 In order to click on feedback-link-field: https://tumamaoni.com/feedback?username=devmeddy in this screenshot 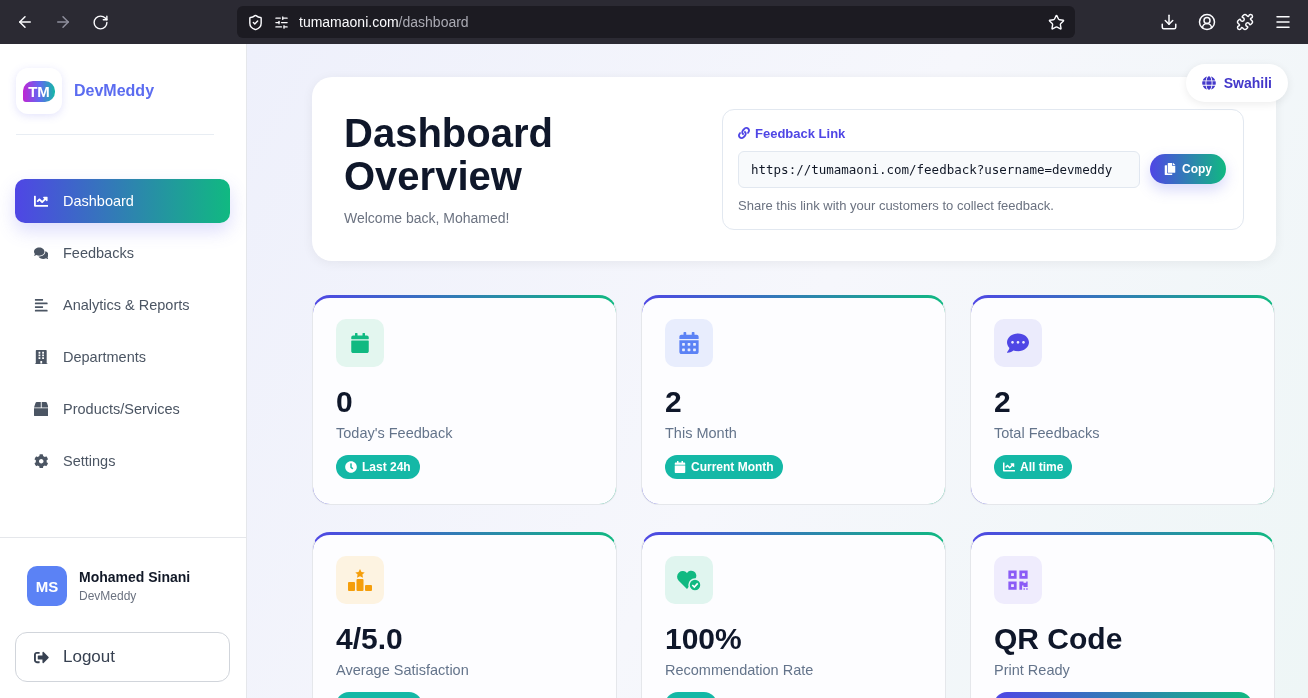, I will do `click(939, 169)`.